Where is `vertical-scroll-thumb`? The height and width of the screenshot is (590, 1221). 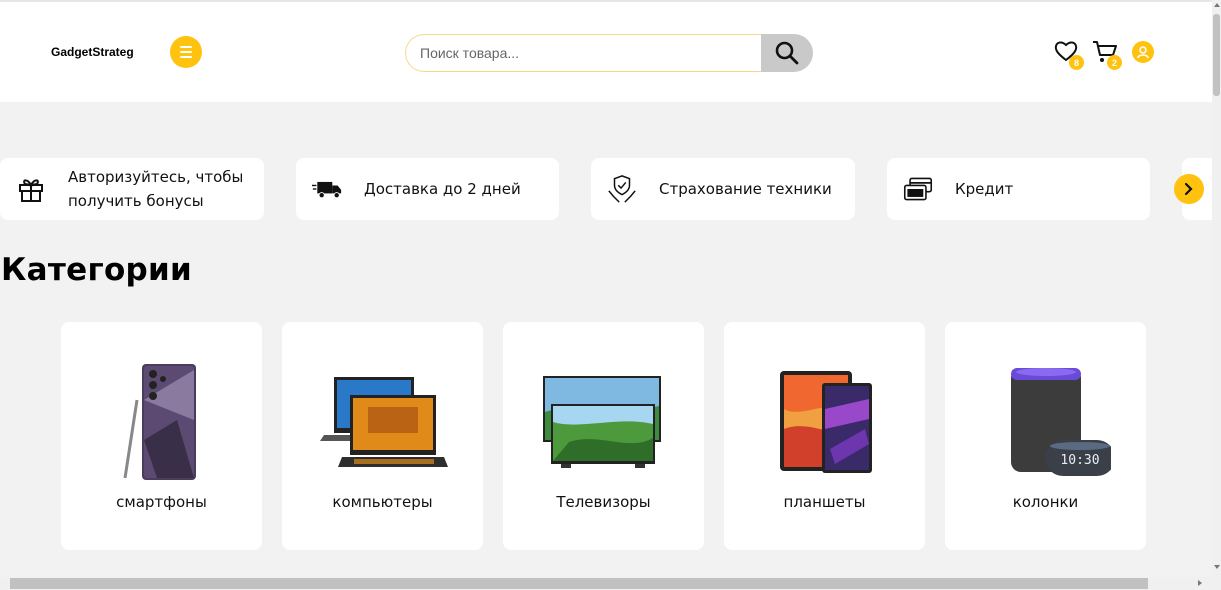
vertical-scroll-thumb is located at coordinates (1216, 55).